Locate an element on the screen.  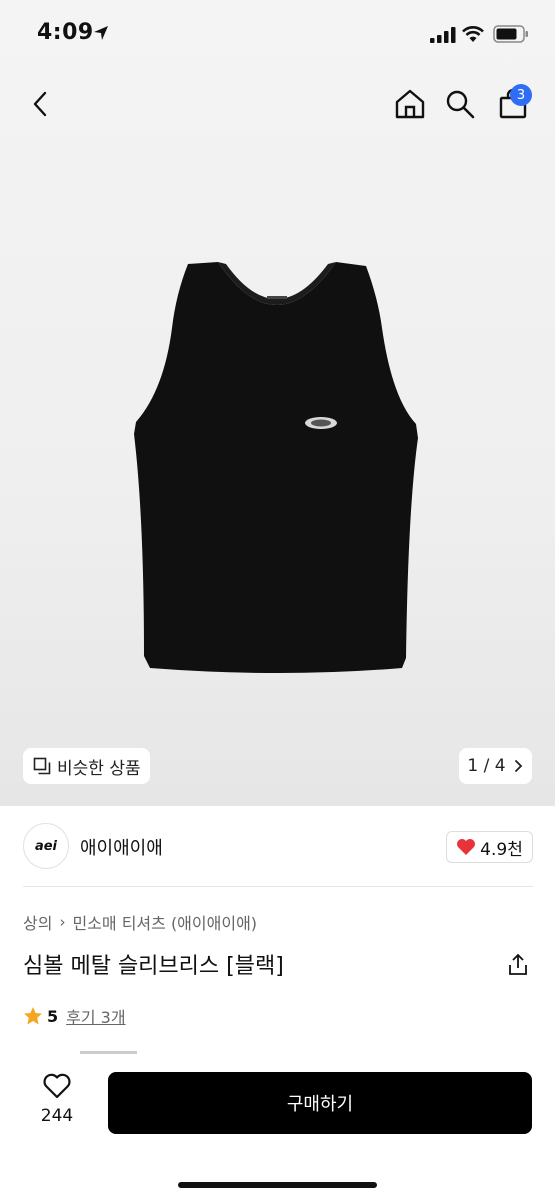
back-button is located at coordinates (40, 104).